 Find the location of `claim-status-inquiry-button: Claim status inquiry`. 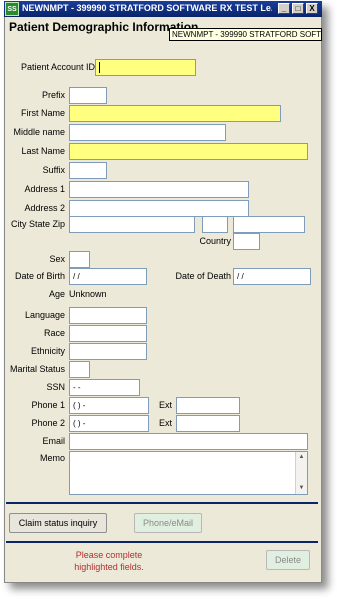

claim-status-inquiry-button: Claim status inquiry is located at coordinates (58, 523).